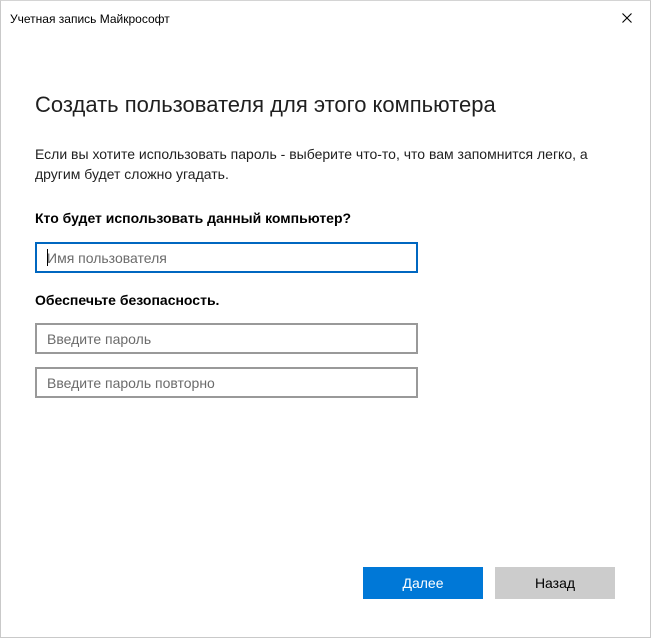 The image size is (651, 638). What do you see at coordinates (423, 583) in the screenshot?
I see `next-button: Далее` at bounding box center [423, 583].